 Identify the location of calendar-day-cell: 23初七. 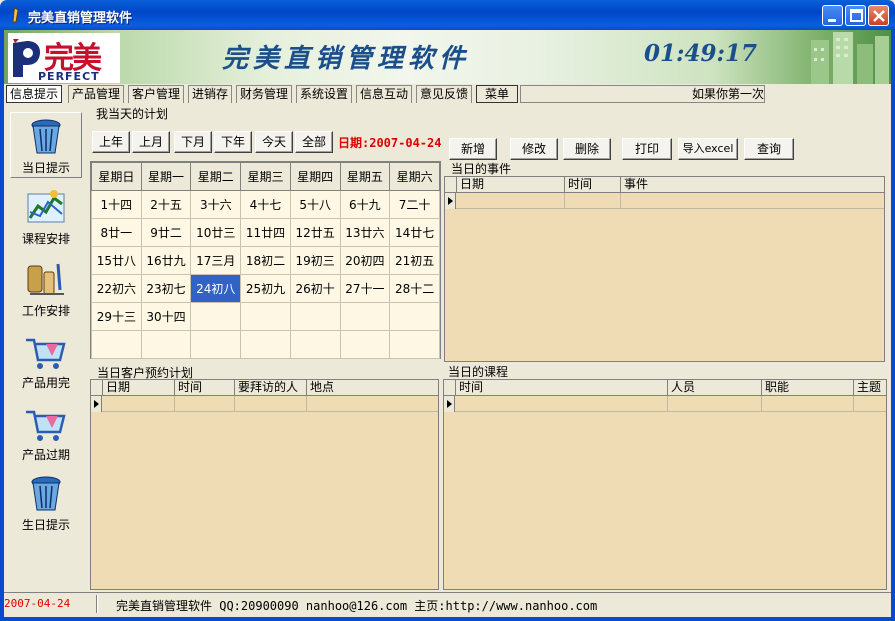
(166, 288).